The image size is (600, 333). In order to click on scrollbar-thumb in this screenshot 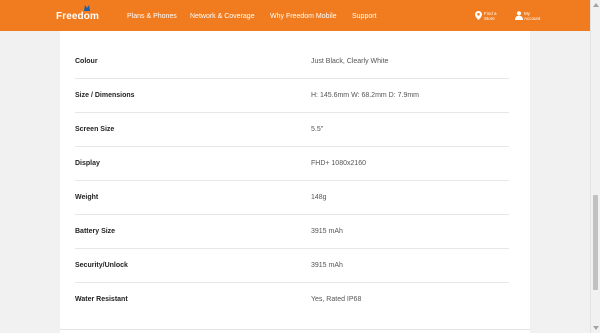, I will do `click(595, 242)`.